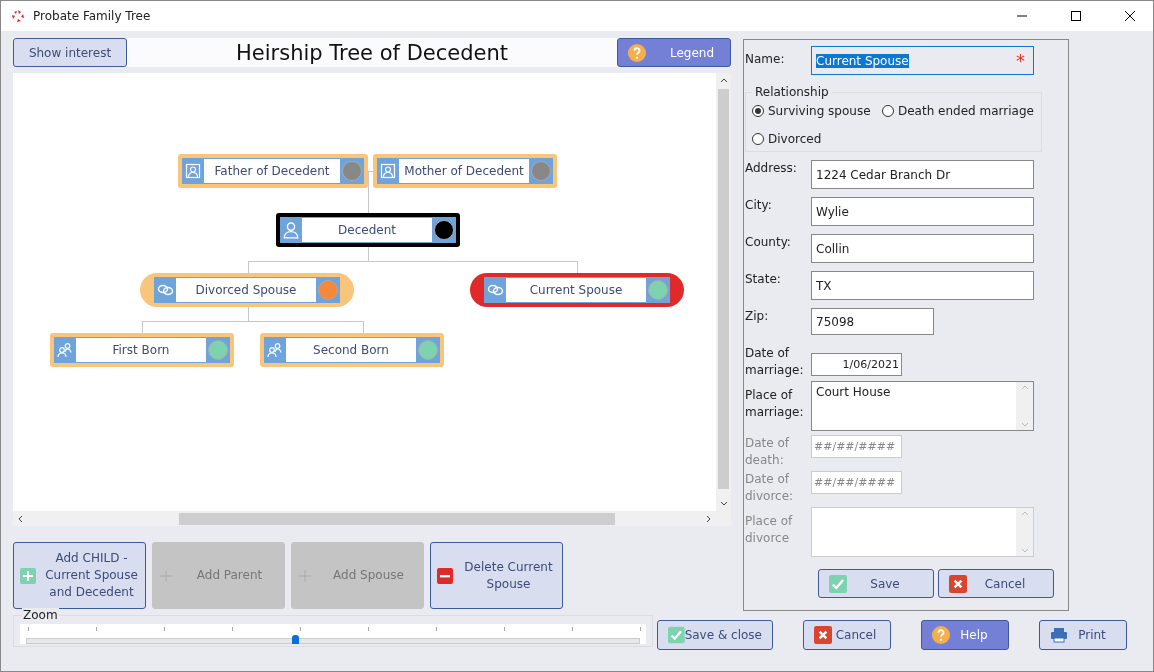  What do you see at coordinates (817, 111) in the screenshot?
I see `radio-option: Surviving spouse` at bounding box center [817, 111].